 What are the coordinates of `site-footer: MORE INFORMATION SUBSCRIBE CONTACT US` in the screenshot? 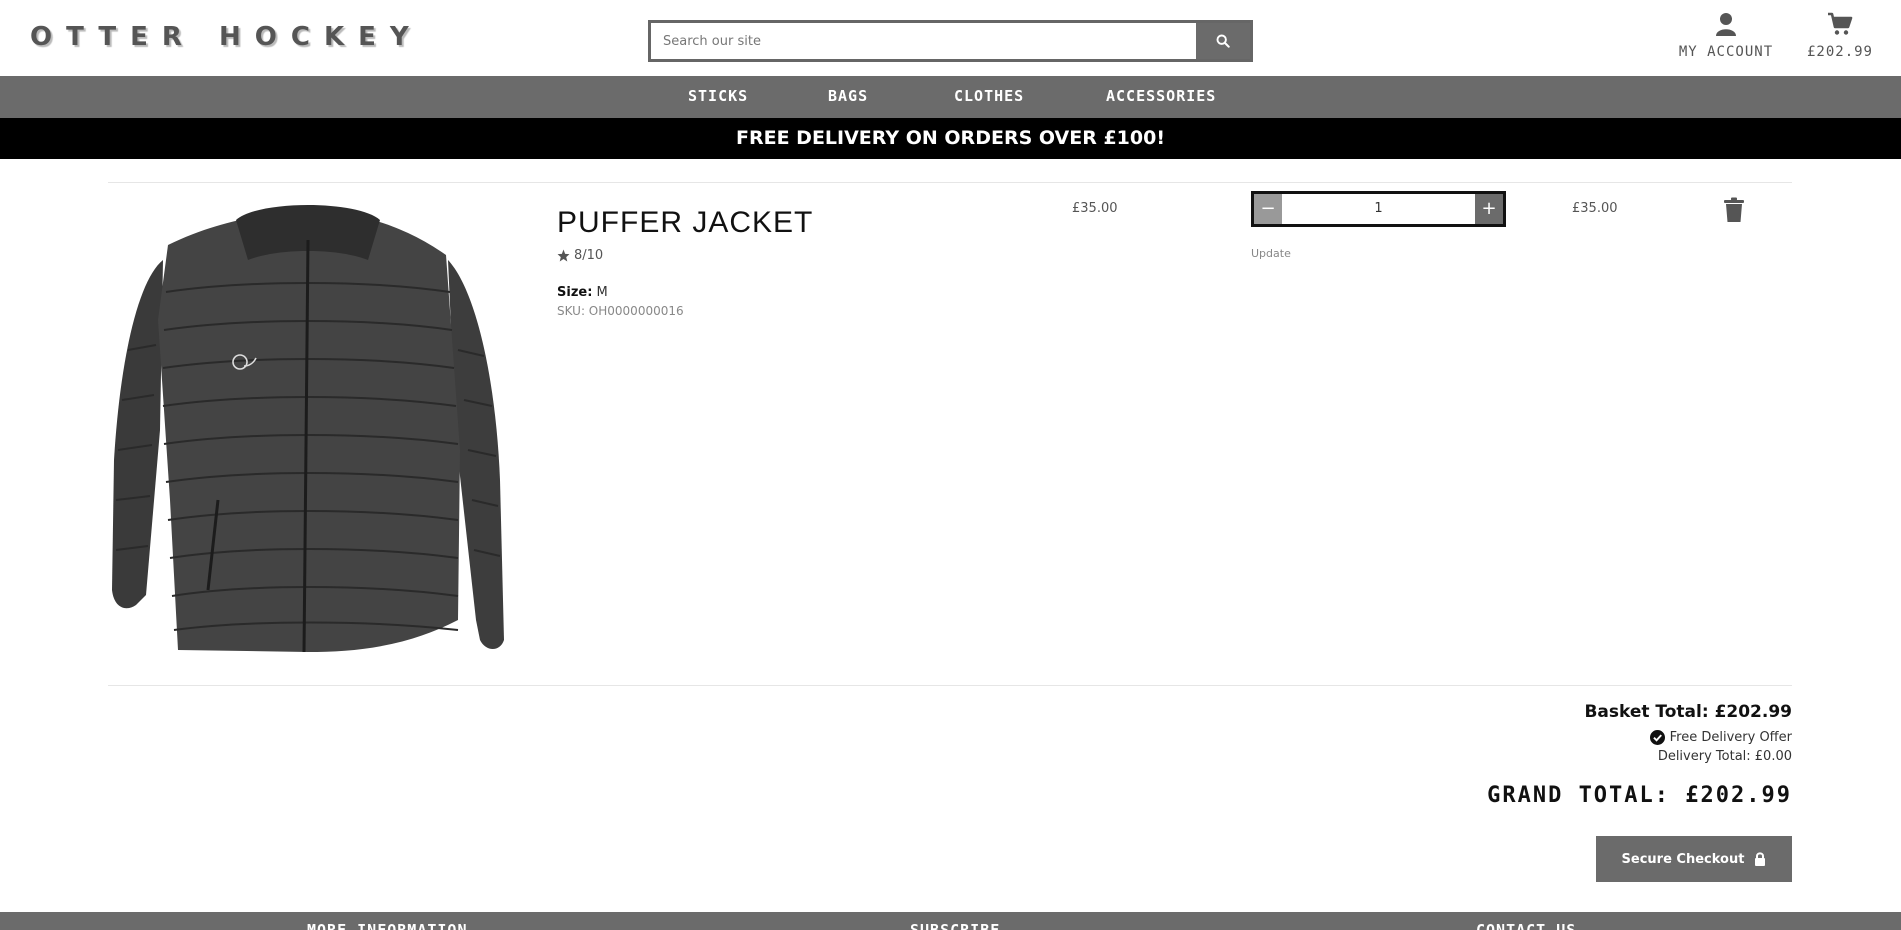 It's located at (950, 921).